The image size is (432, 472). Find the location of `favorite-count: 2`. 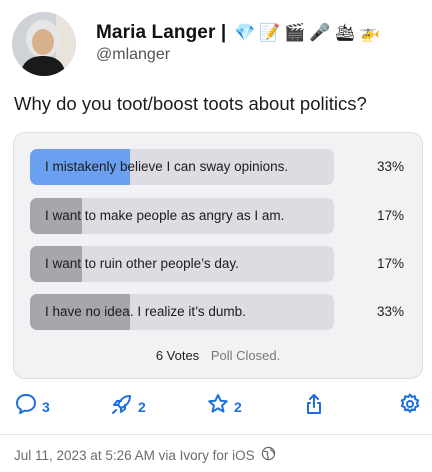

favorite-count: 2 is located at coordinates (238, 406).